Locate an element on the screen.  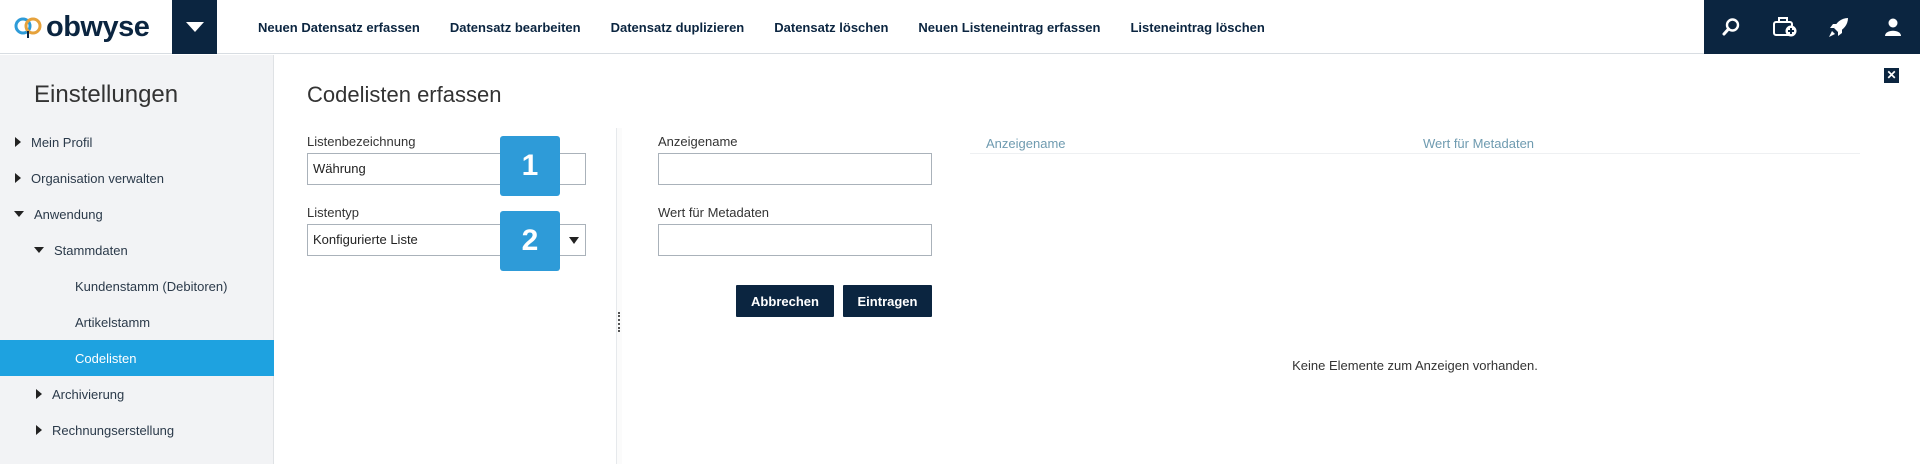
add-case-icon is located at coordinates (1785, 27).